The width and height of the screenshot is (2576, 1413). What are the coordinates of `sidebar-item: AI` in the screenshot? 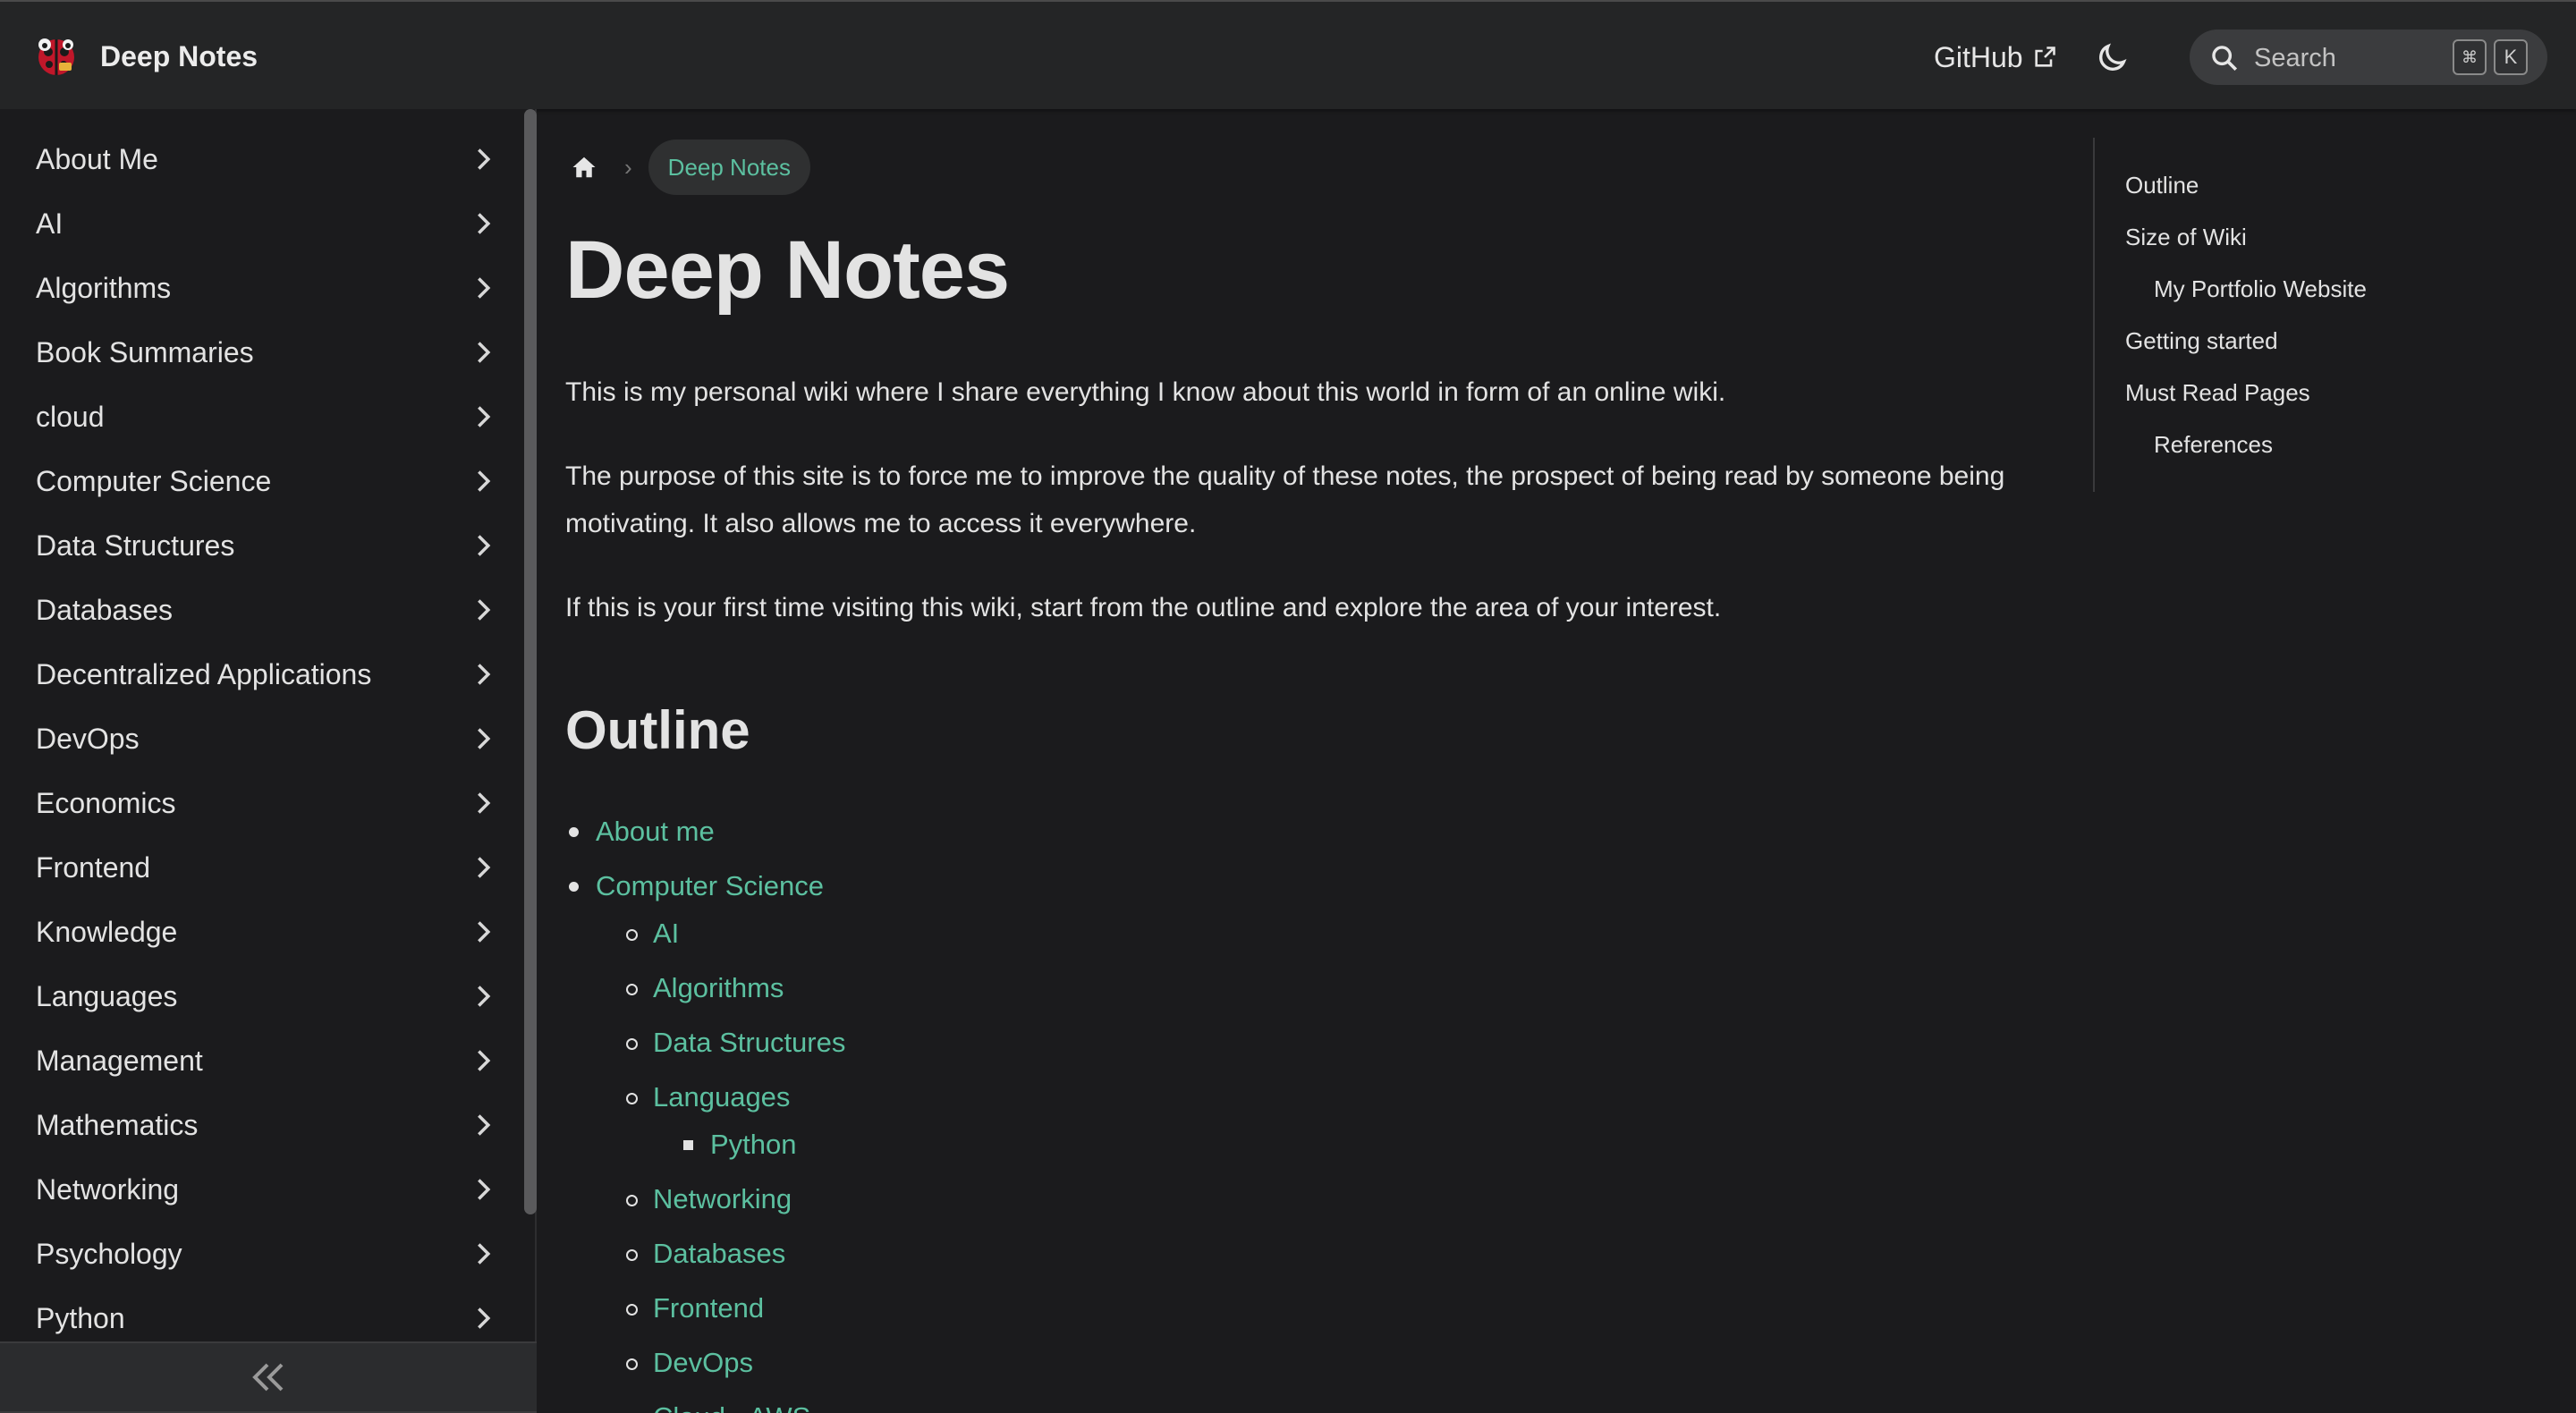 It's located at (259, 223).